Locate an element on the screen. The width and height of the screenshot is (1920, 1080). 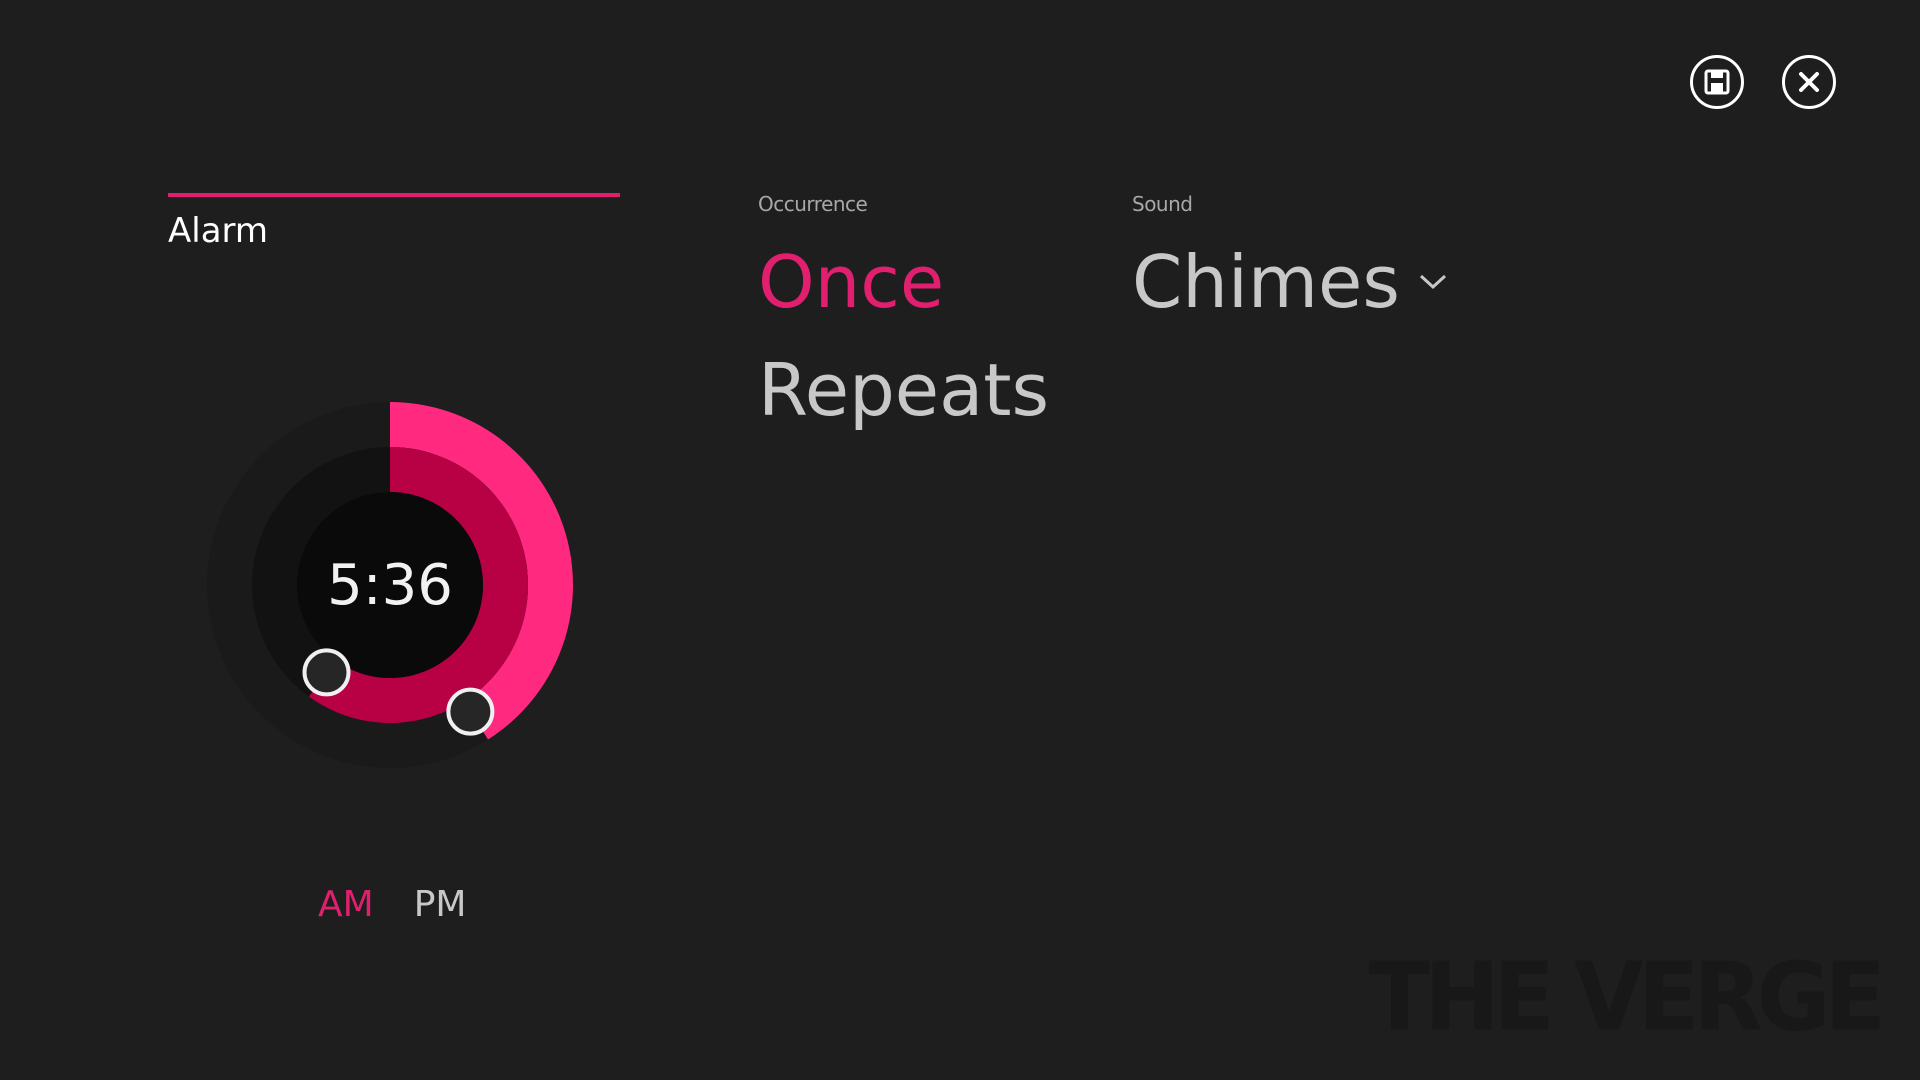
sound-section: Sound Chimes is located at coordinates (1290, 264).